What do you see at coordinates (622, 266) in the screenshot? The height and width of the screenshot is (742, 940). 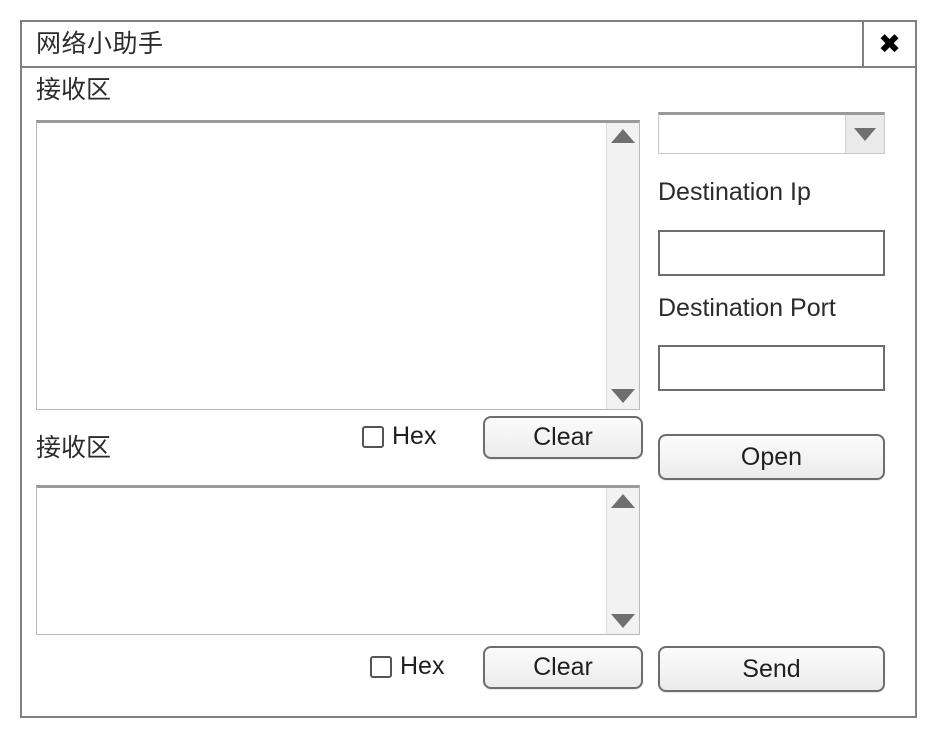 I see `receive-scrollbar` at bounding box center [622, 266].